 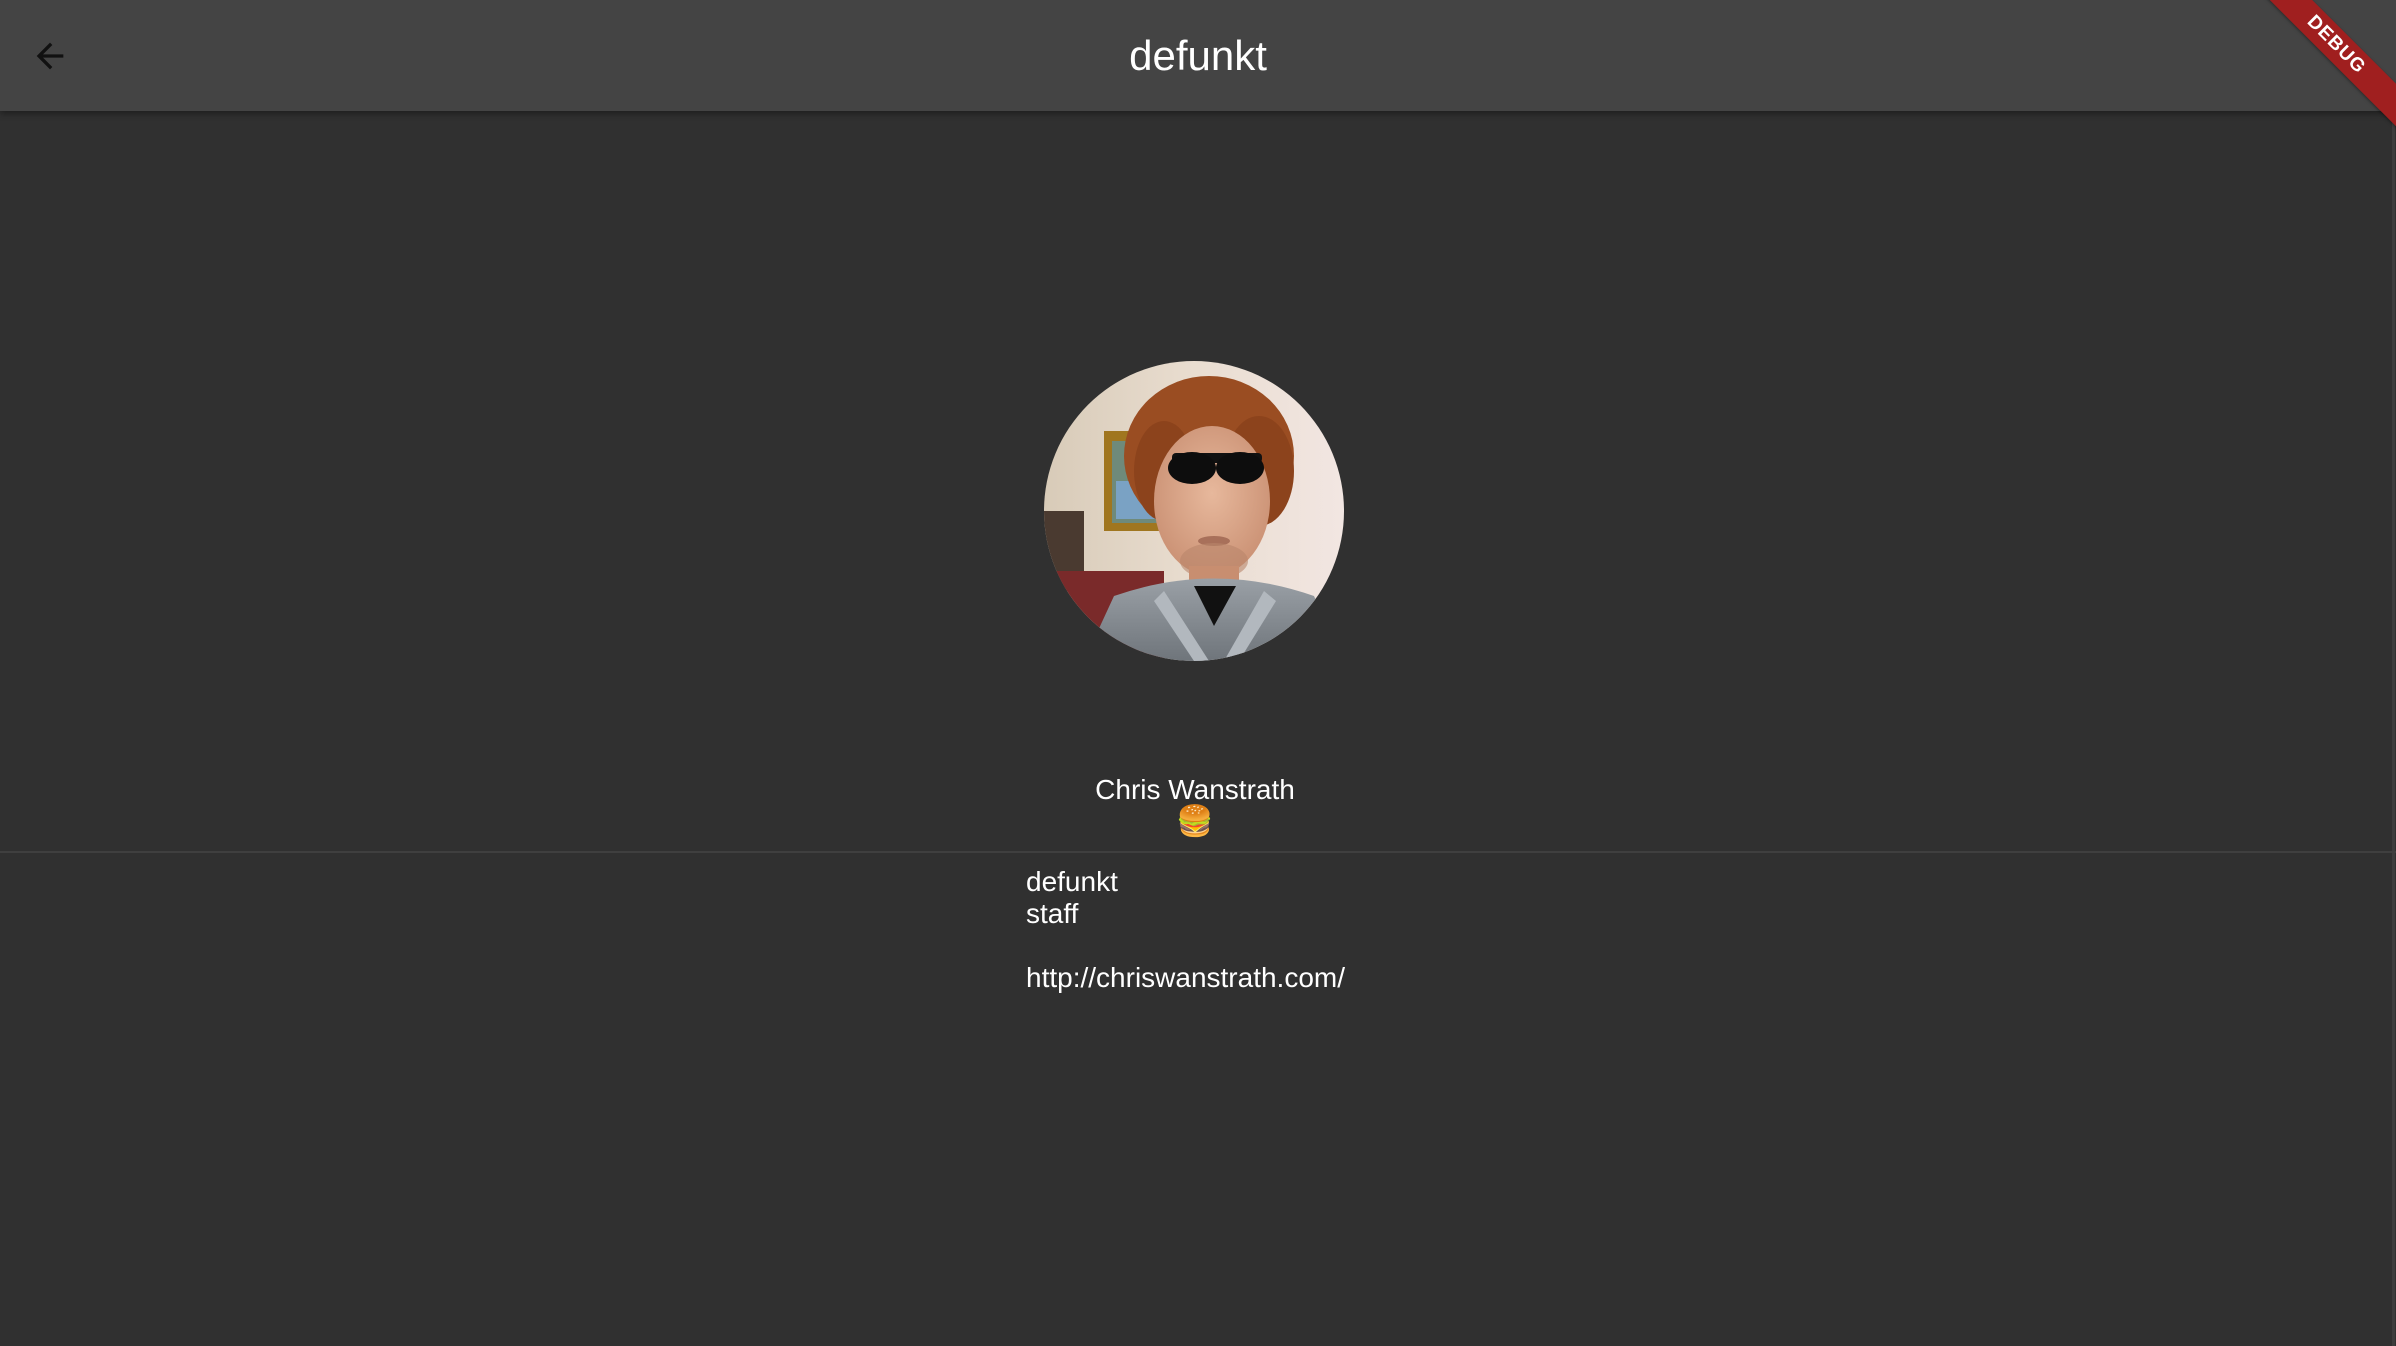 What do you see at coordinates (1195, 789) in the screenshot?
I see `profile-display-name: Chris Wanstrath` at bounding box center [1195, 789].